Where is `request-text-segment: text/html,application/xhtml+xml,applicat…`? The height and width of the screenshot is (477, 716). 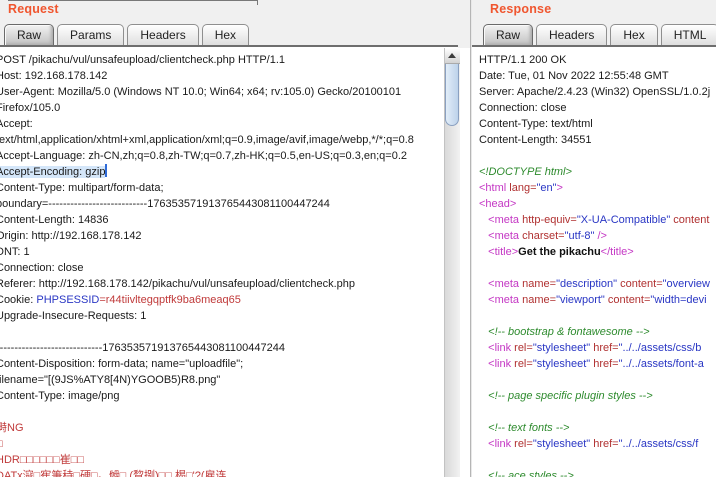 request-text-segment: text/html,application/xhtml+xml,applicat… is located at coordinates (207, 140).